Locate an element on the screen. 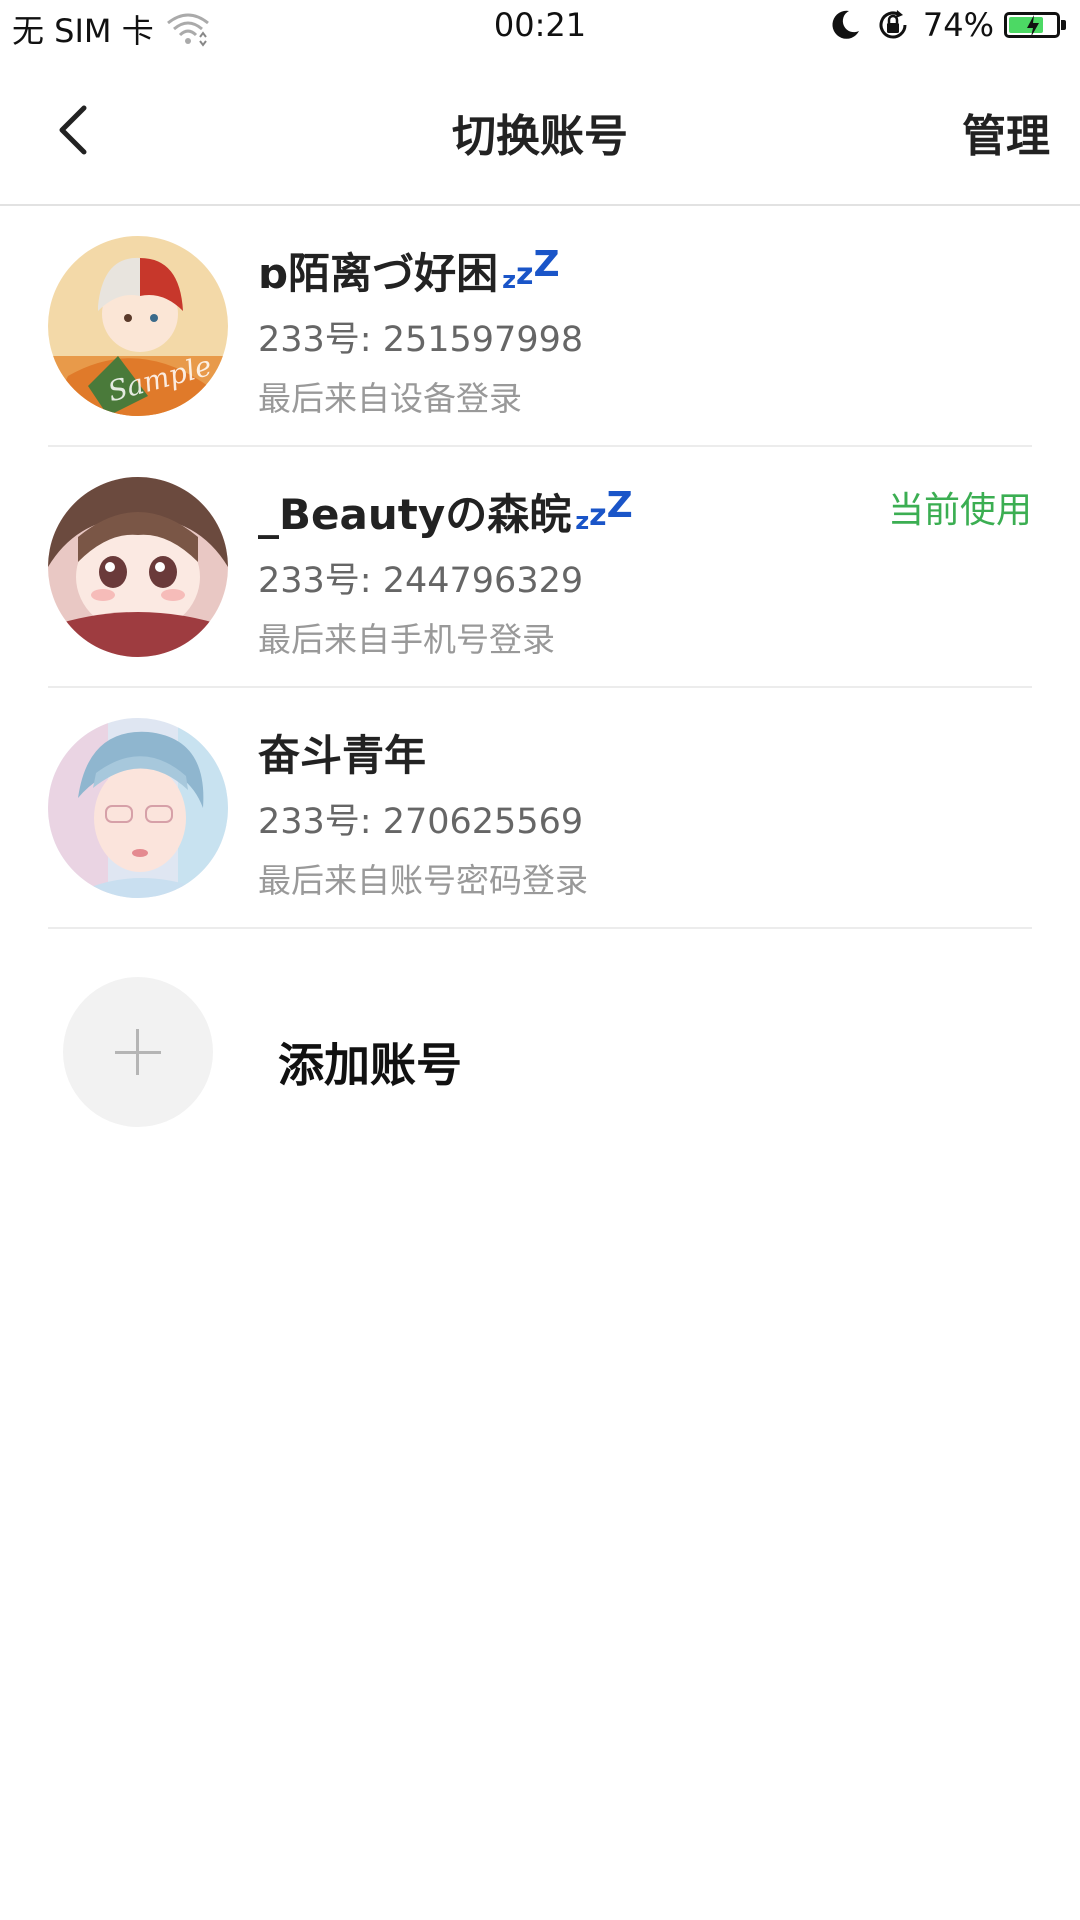 The height and width of the screenshot is (1920, 1080). account-item: 奋斗青年 233号: 270625569 最后来自账号密码登录 is located at coordinates (540, 808).